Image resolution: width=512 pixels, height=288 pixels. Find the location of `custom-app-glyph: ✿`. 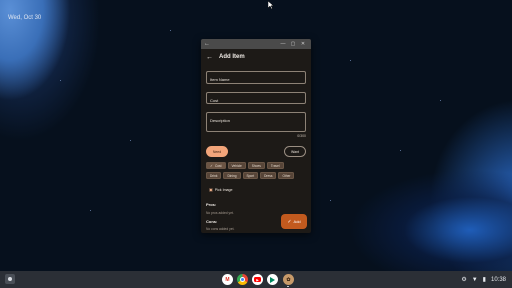

custom-app-glyph: ✿ is located at coordinates (288, 279).